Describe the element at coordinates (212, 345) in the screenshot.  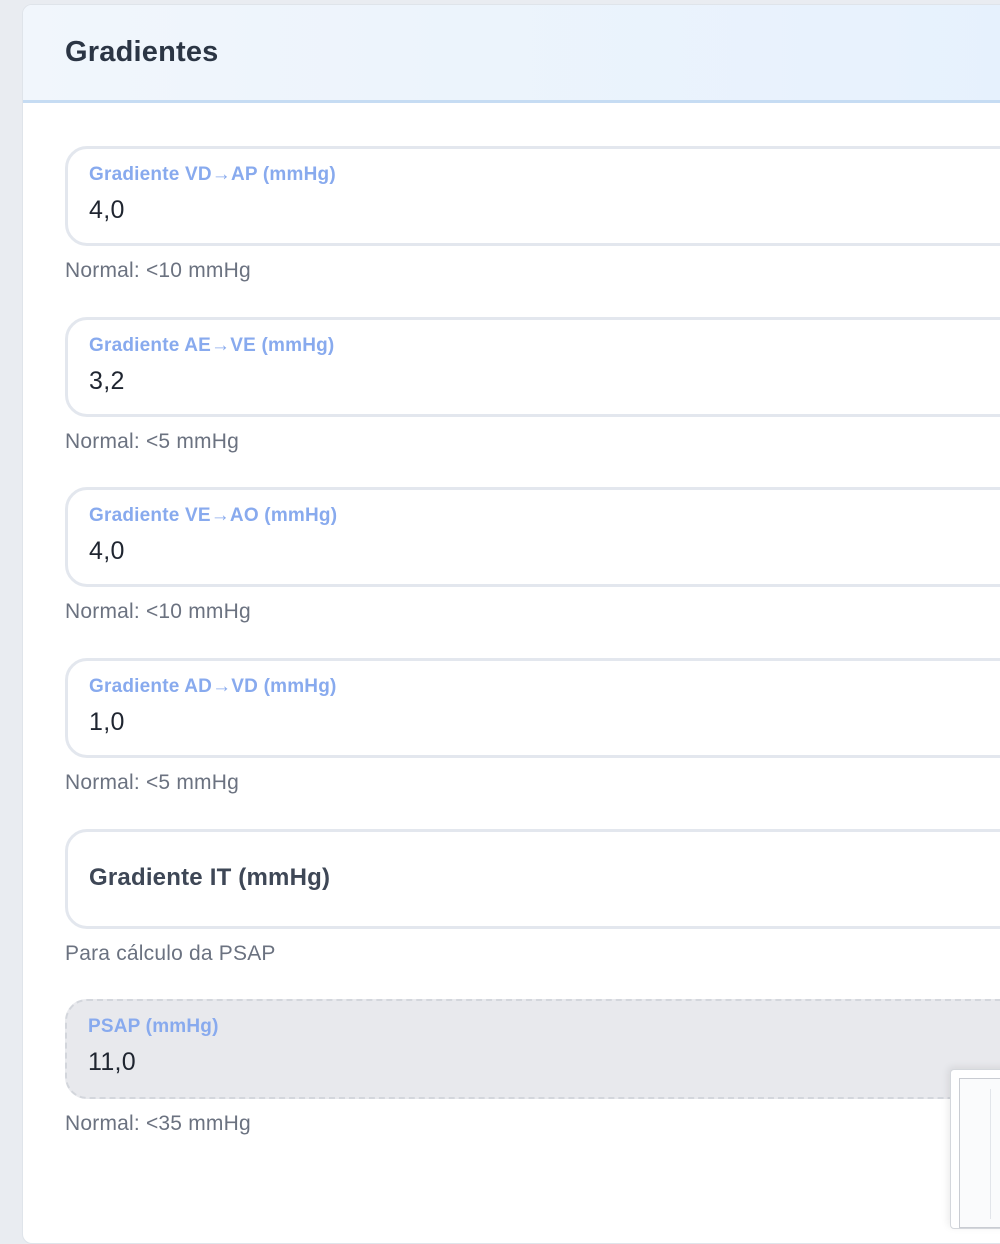
I see `gradient-ae-ve-label: Gradiente AE→VE (mmHg)` at that location.